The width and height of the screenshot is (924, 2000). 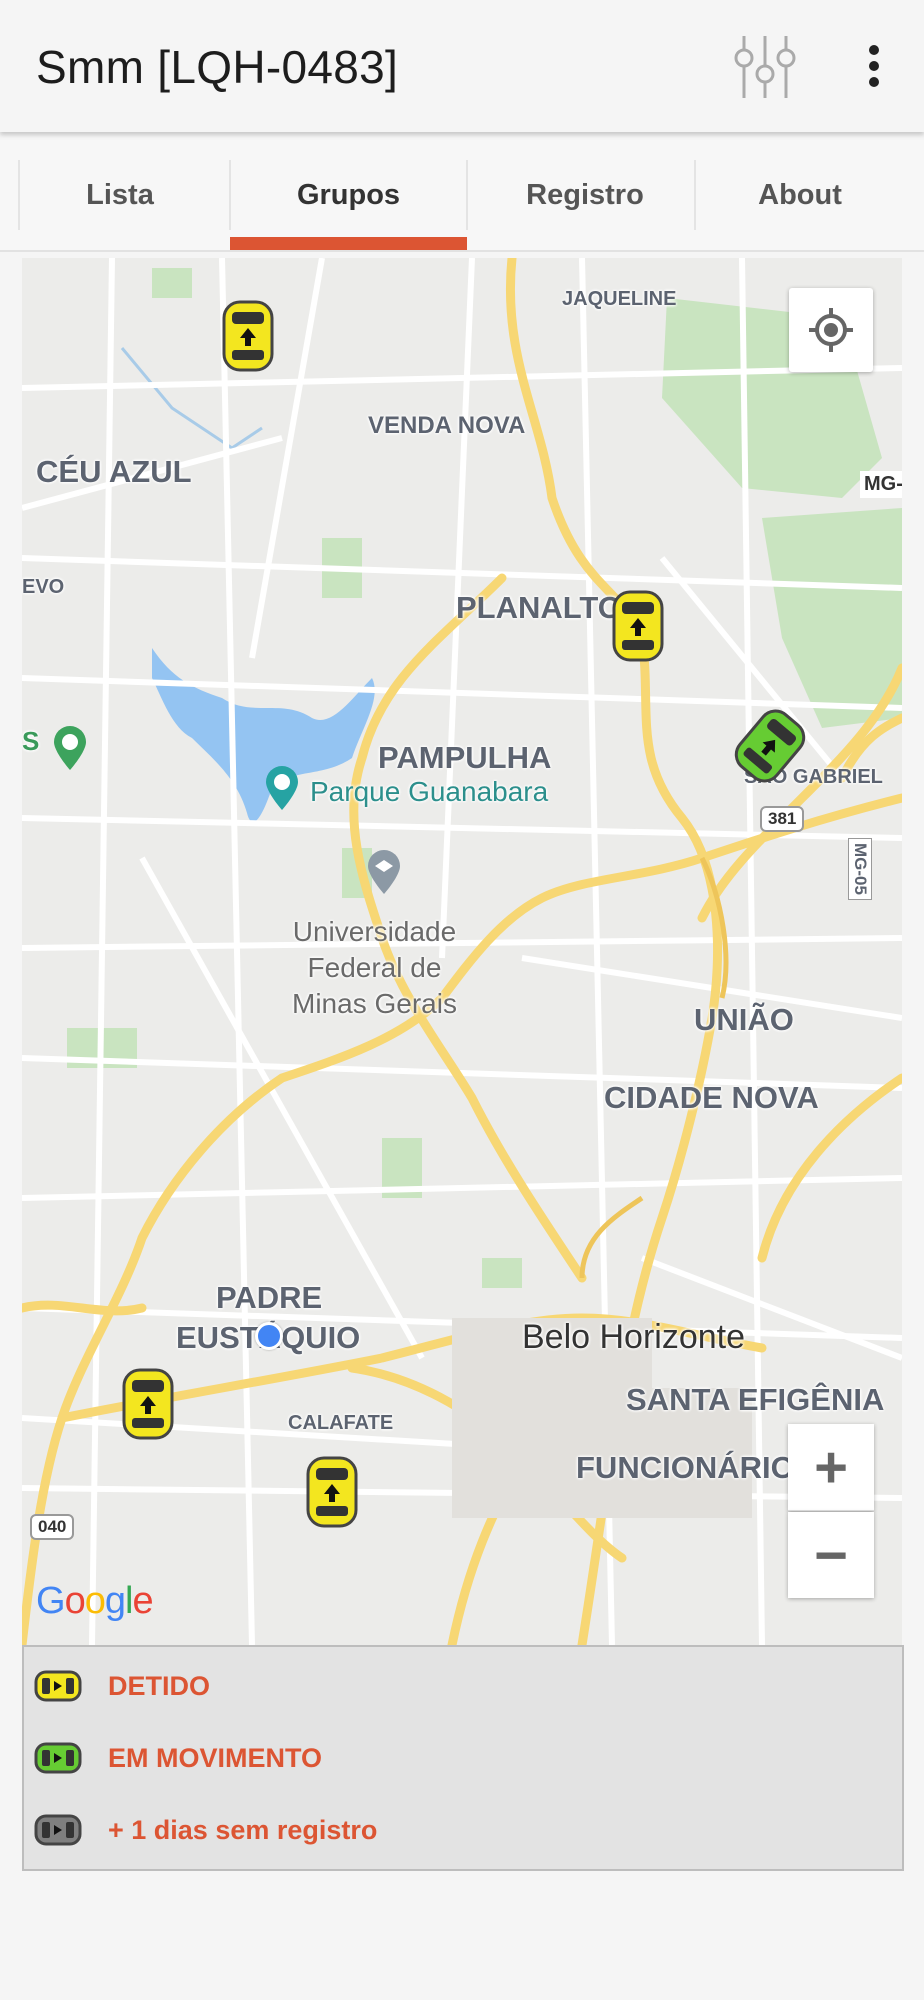 I want to click on legend-label: DETIDO, so click(x=159, y=1685).